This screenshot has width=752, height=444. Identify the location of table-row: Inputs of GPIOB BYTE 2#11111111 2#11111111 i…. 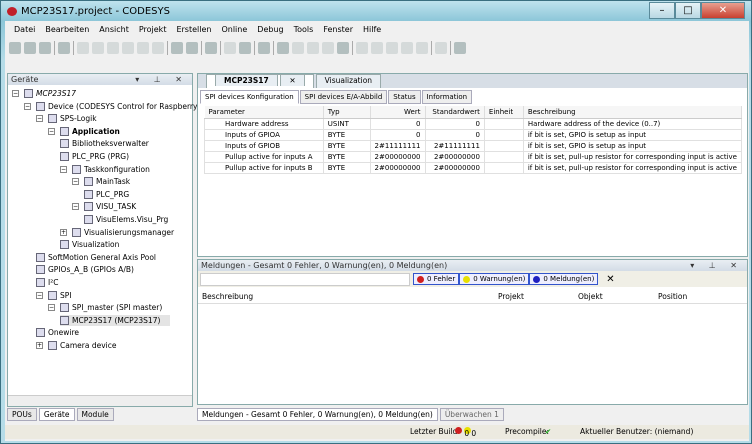
(473, 146).